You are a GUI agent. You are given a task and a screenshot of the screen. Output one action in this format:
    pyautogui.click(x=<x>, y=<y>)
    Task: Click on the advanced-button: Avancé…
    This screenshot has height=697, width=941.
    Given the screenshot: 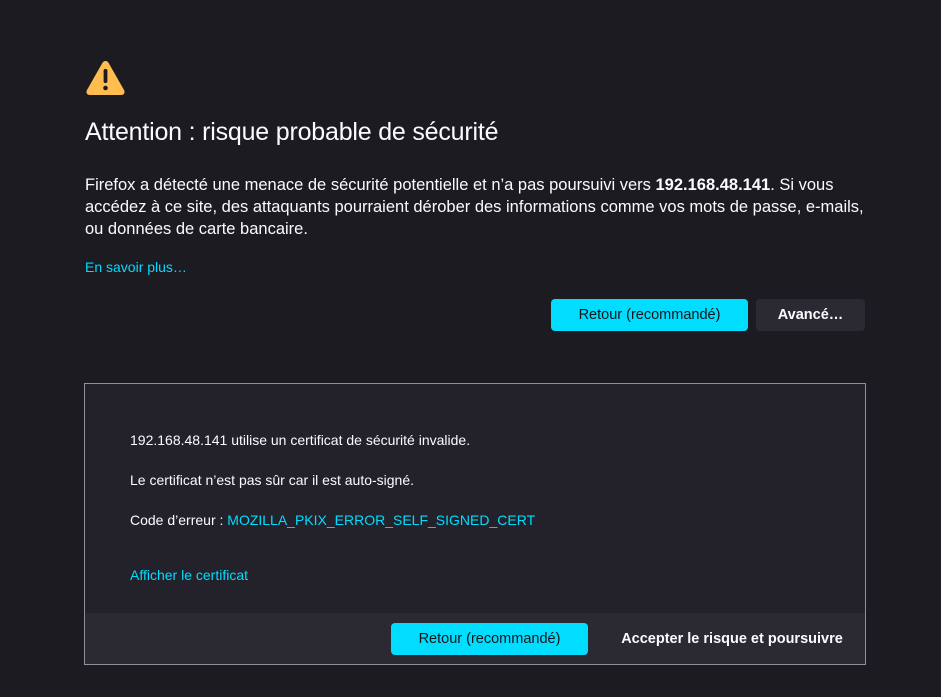 What is the action you would take?
    pyautogui.click(x=810, y=315)
    